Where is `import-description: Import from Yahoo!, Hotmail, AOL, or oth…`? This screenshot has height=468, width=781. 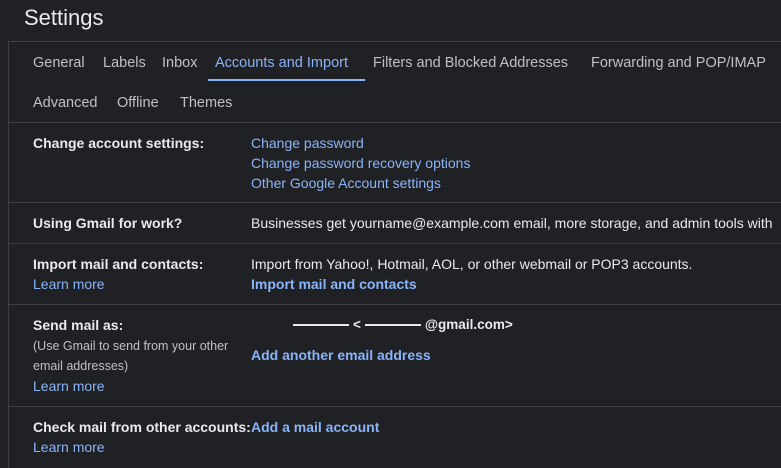 import-description: Import from Yahoo!, Hotmail, AOL, or oth… is located at coordinates (472, 264).